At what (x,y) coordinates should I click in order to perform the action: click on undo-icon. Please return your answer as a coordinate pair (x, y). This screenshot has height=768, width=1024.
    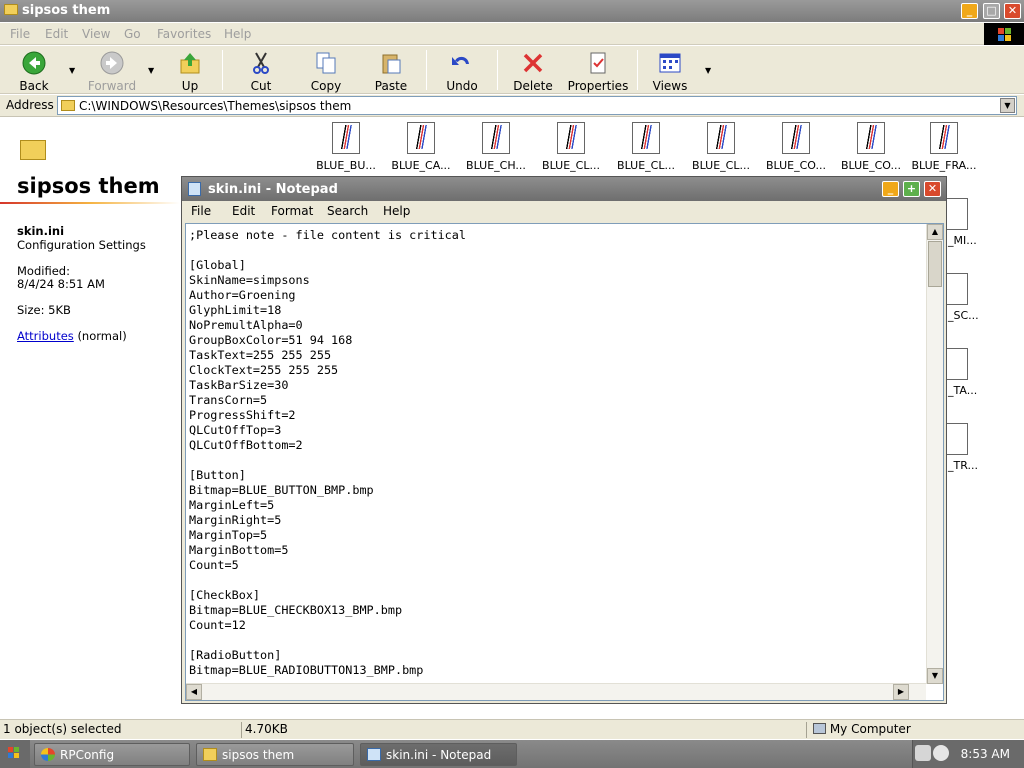
    Looking at the image, I should click on (460, 60).